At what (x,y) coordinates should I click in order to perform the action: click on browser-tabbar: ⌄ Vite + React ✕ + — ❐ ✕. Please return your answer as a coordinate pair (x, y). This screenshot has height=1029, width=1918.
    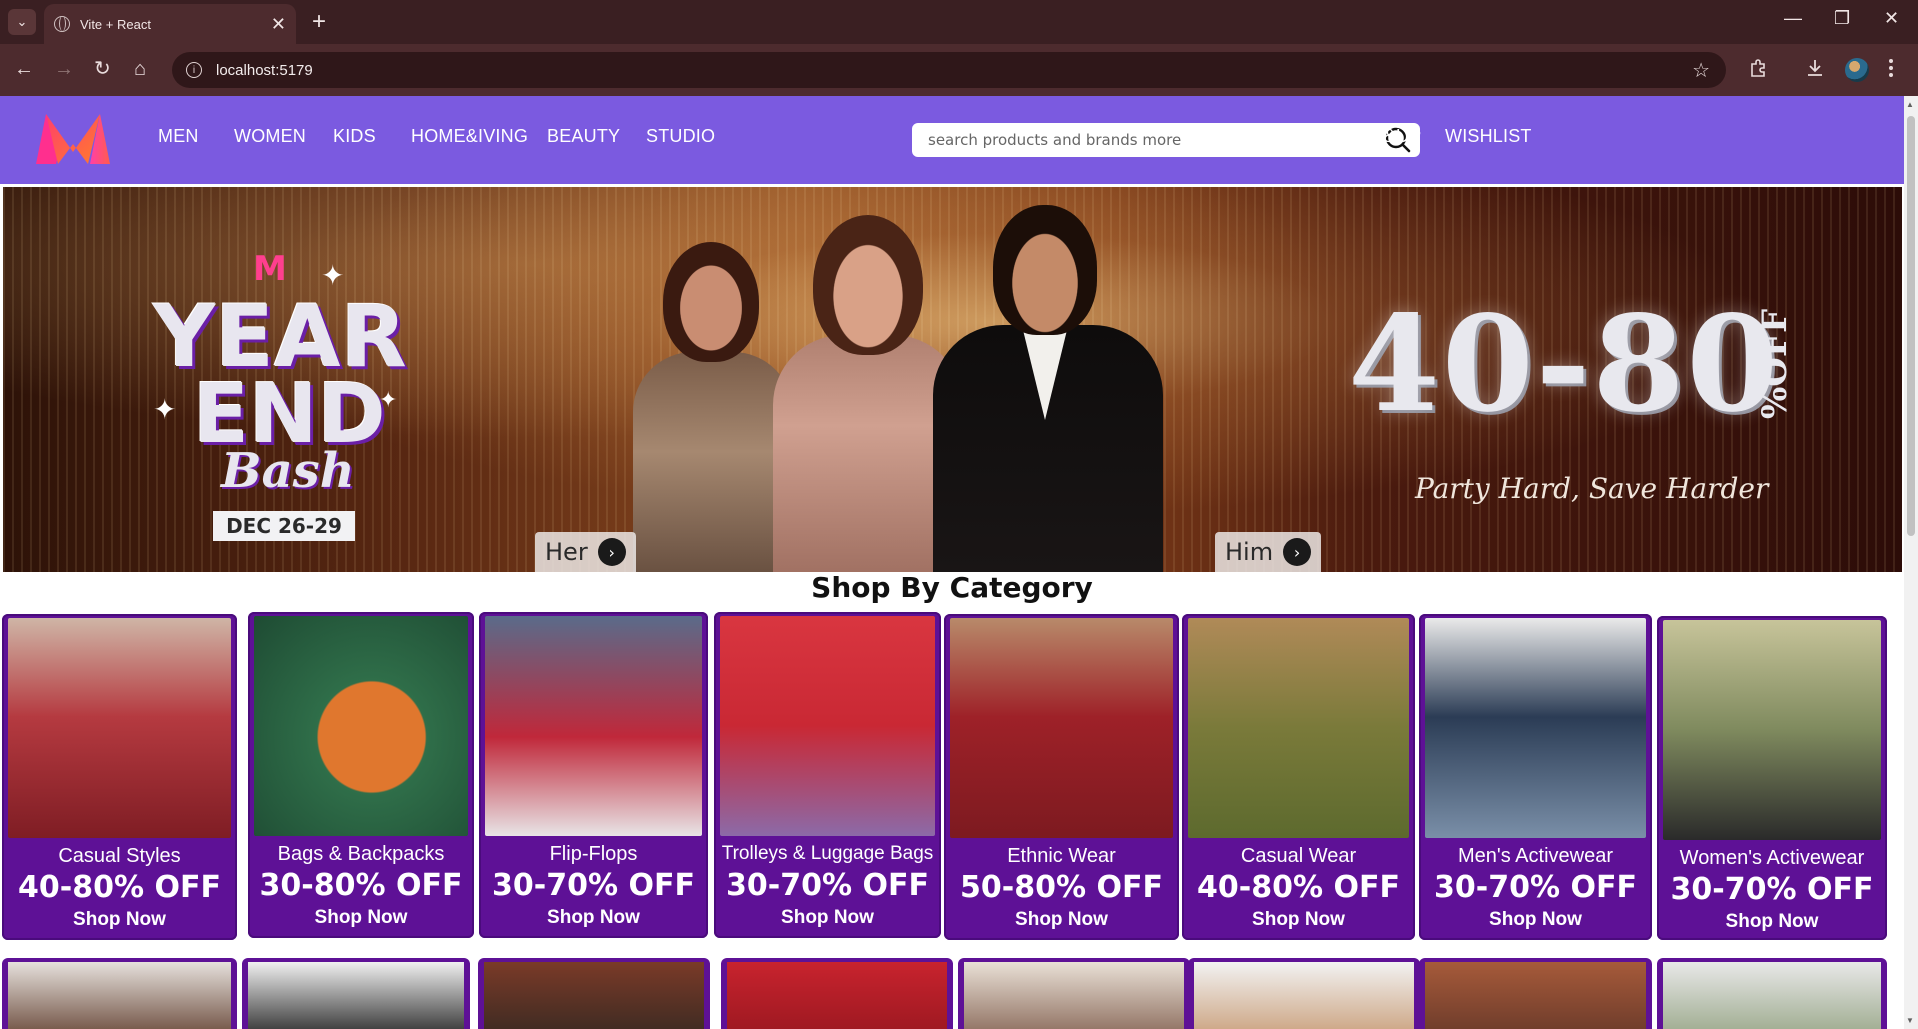
    Looking at the image, I should click on (959, 22).